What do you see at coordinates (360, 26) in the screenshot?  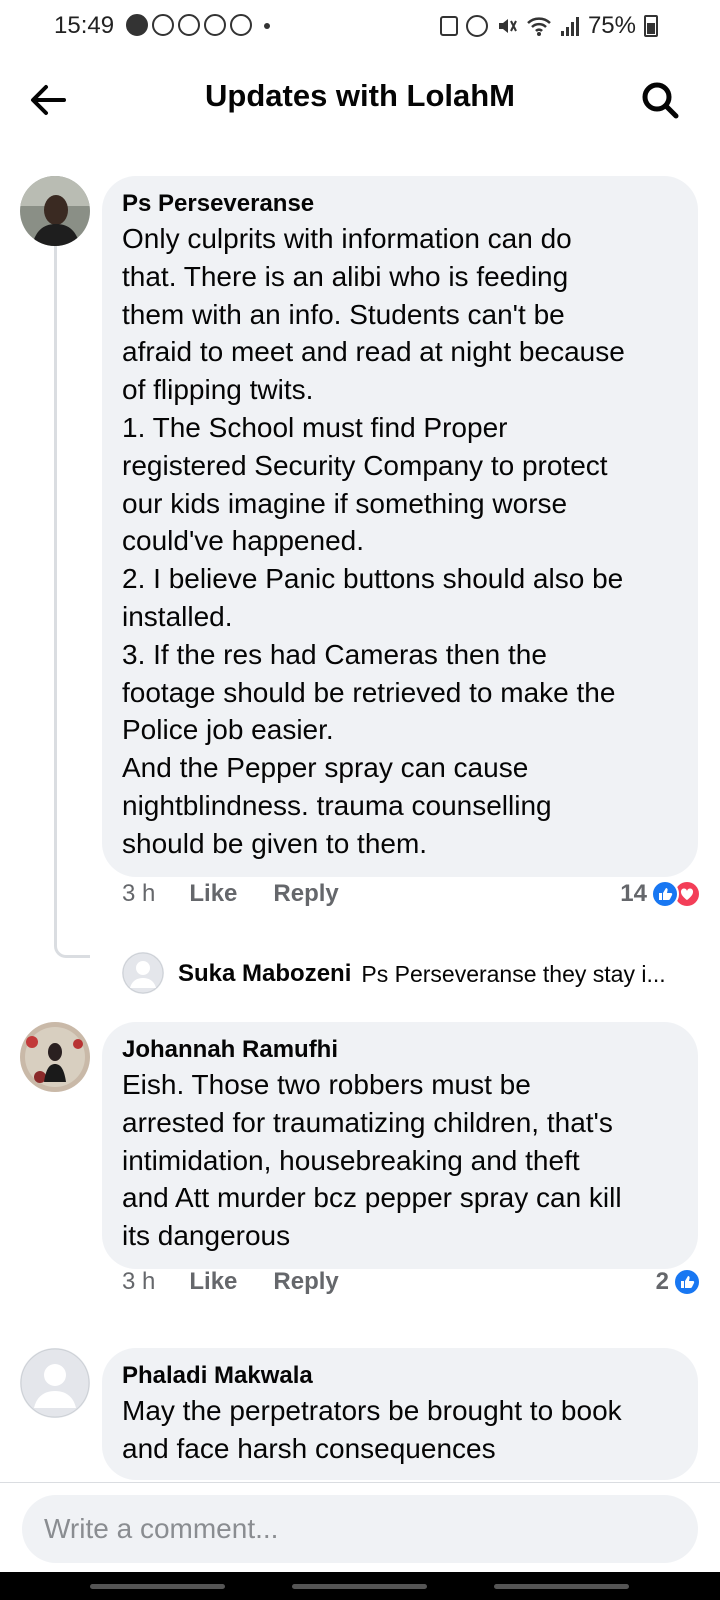 I see `status-bar: 15:49 75%` at bounding box center [360, 26].